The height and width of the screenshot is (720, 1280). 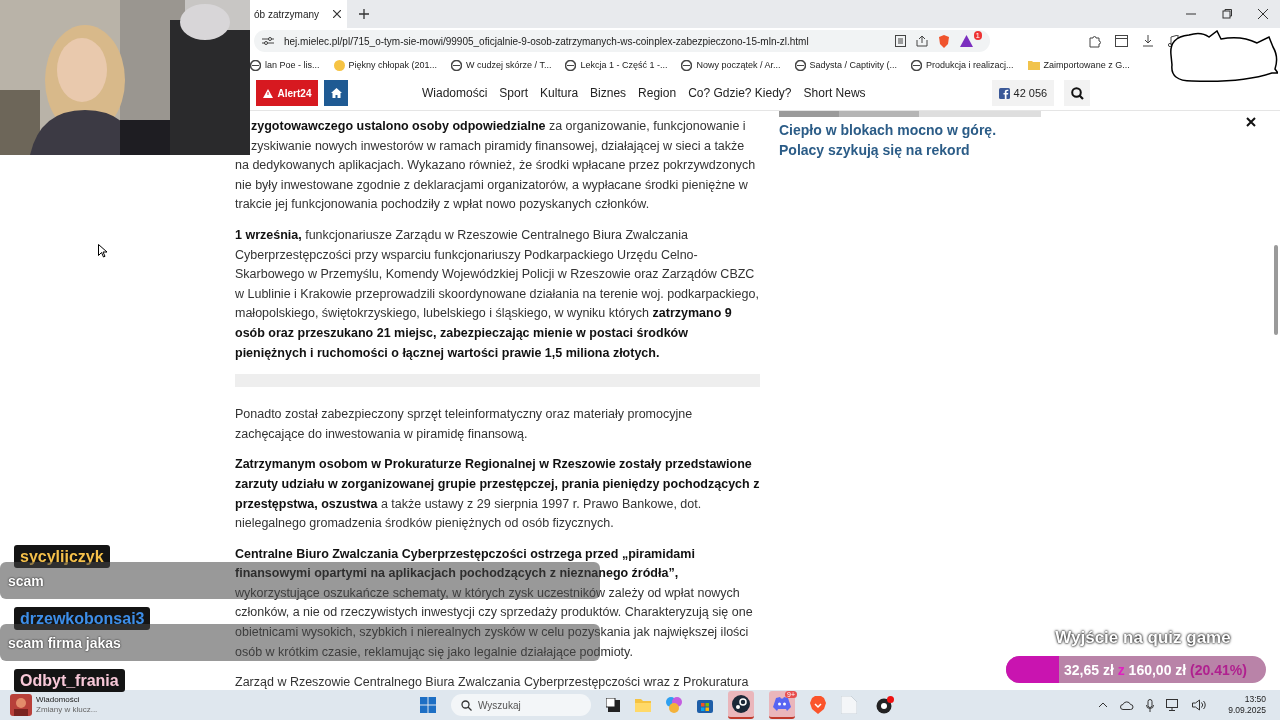 I want to click on article-paragraph: Zarząd w Rzeszowie Centralnego Biura Zwalczania Cyberprzestępczości wraz z Prokuratura, so click(x=492, y=683).